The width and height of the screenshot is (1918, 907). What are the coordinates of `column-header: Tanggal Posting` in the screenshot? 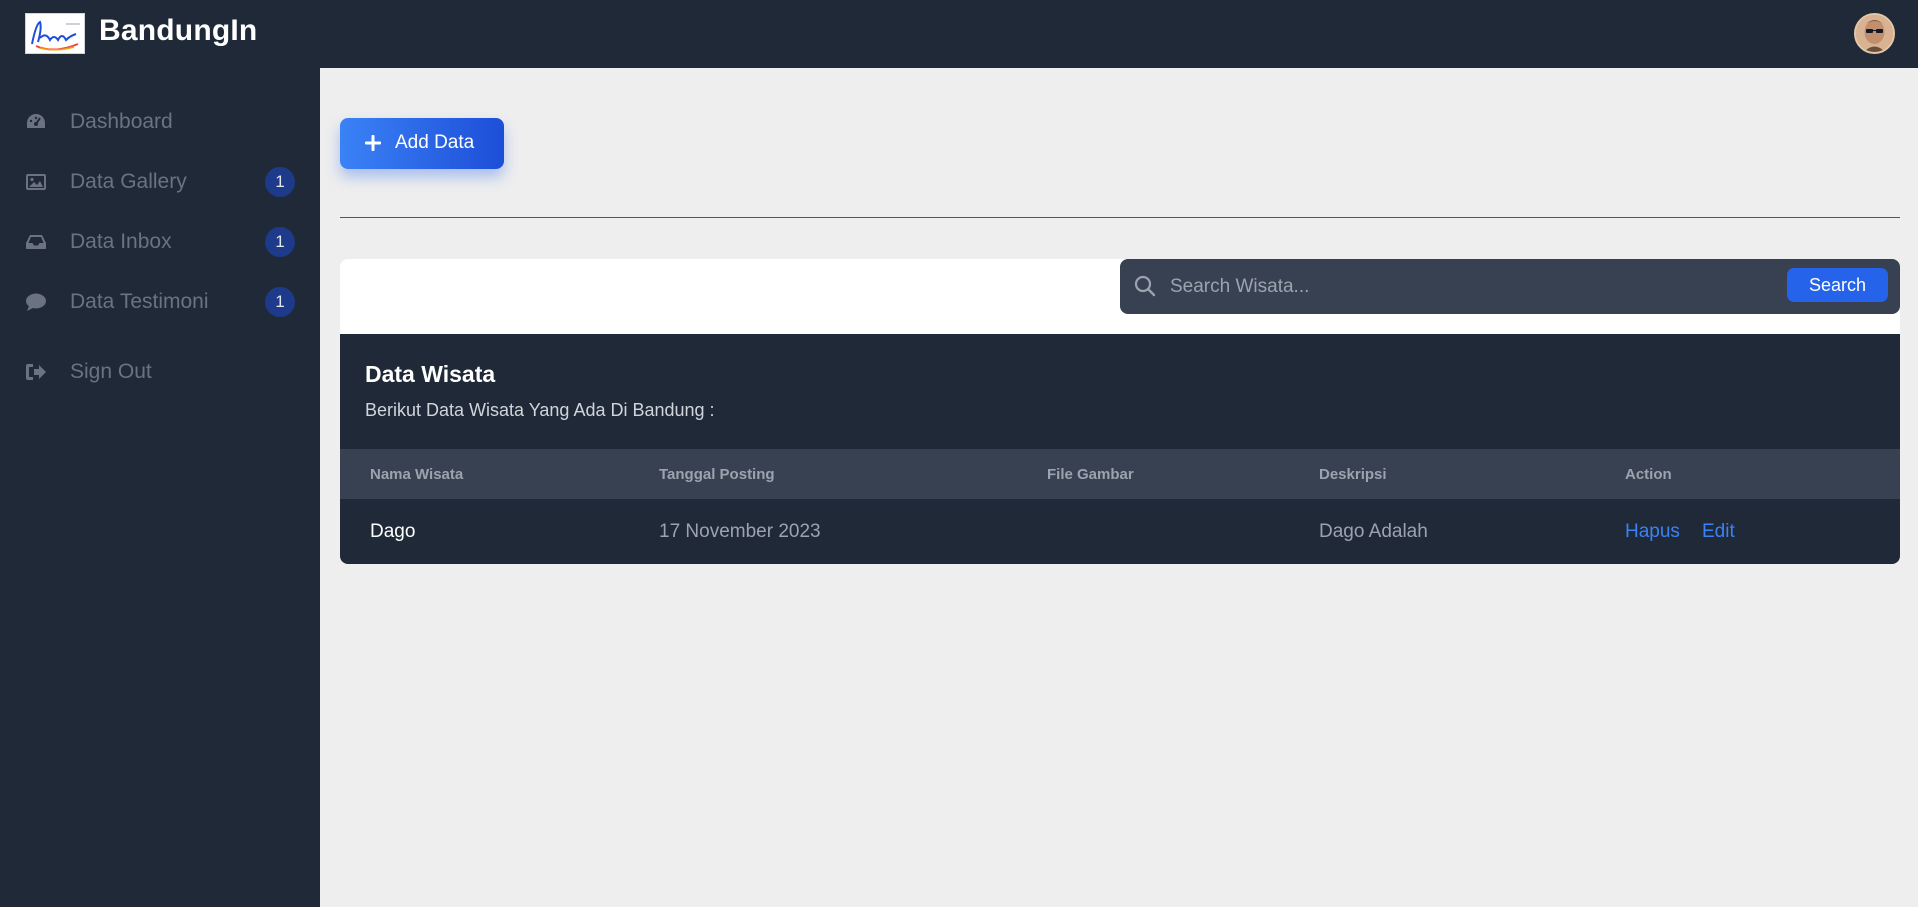 It's located at (717, 474).